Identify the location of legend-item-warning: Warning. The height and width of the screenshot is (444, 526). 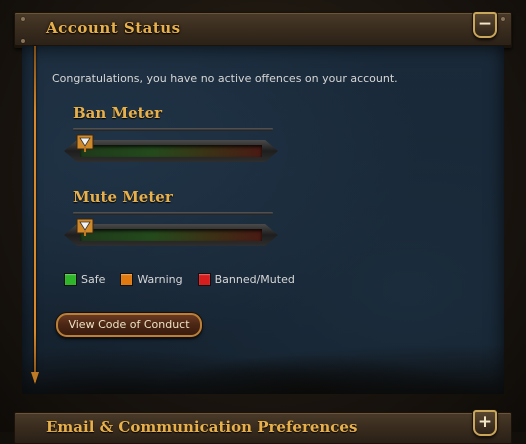
(151, 279).